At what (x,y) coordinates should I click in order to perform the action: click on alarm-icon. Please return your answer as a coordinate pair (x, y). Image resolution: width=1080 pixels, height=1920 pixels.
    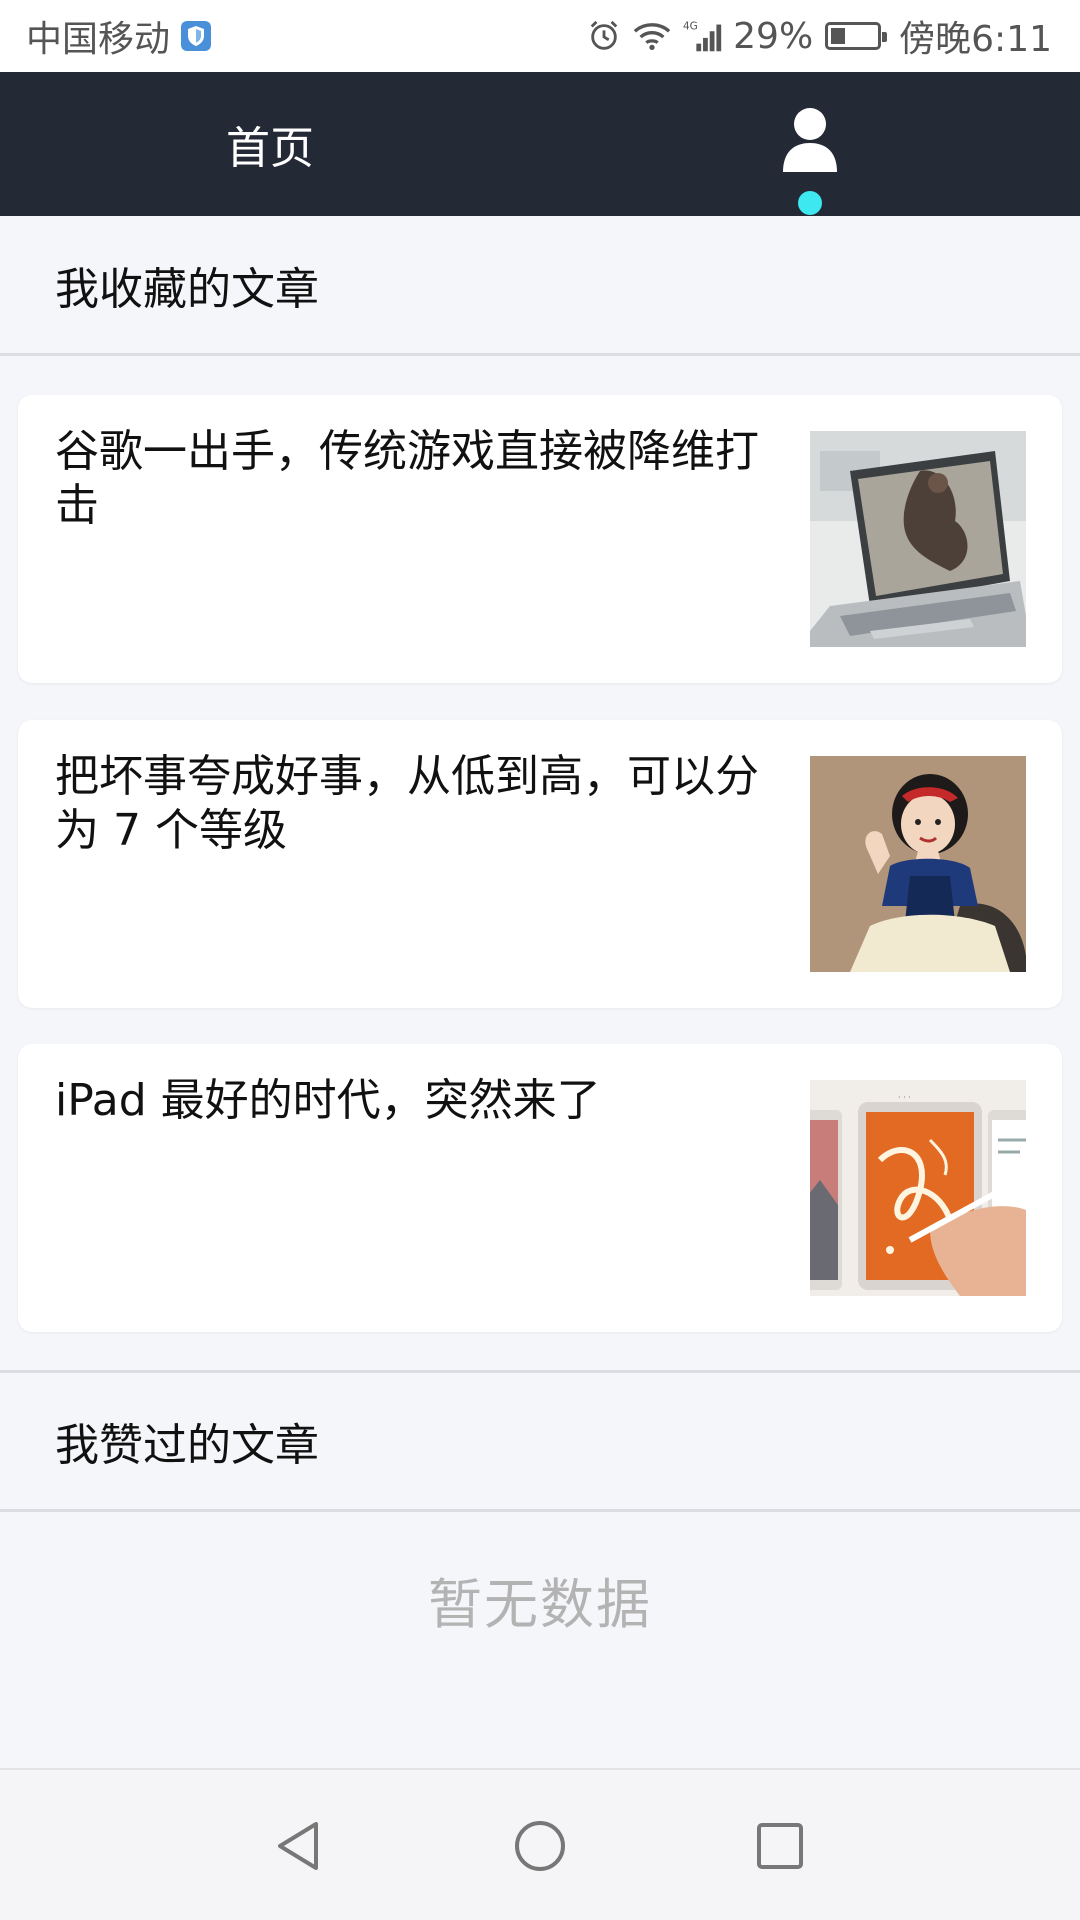
    Looking at the image, I should click on (604, 36).